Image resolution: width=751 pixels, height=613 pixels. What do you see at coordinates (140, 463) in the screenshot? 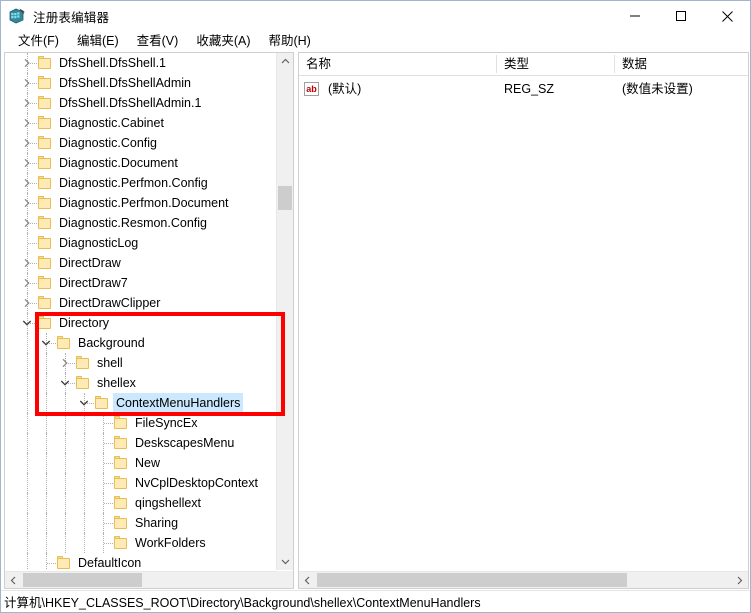
I see `tree-item: New` at bounding box center [140, 463].